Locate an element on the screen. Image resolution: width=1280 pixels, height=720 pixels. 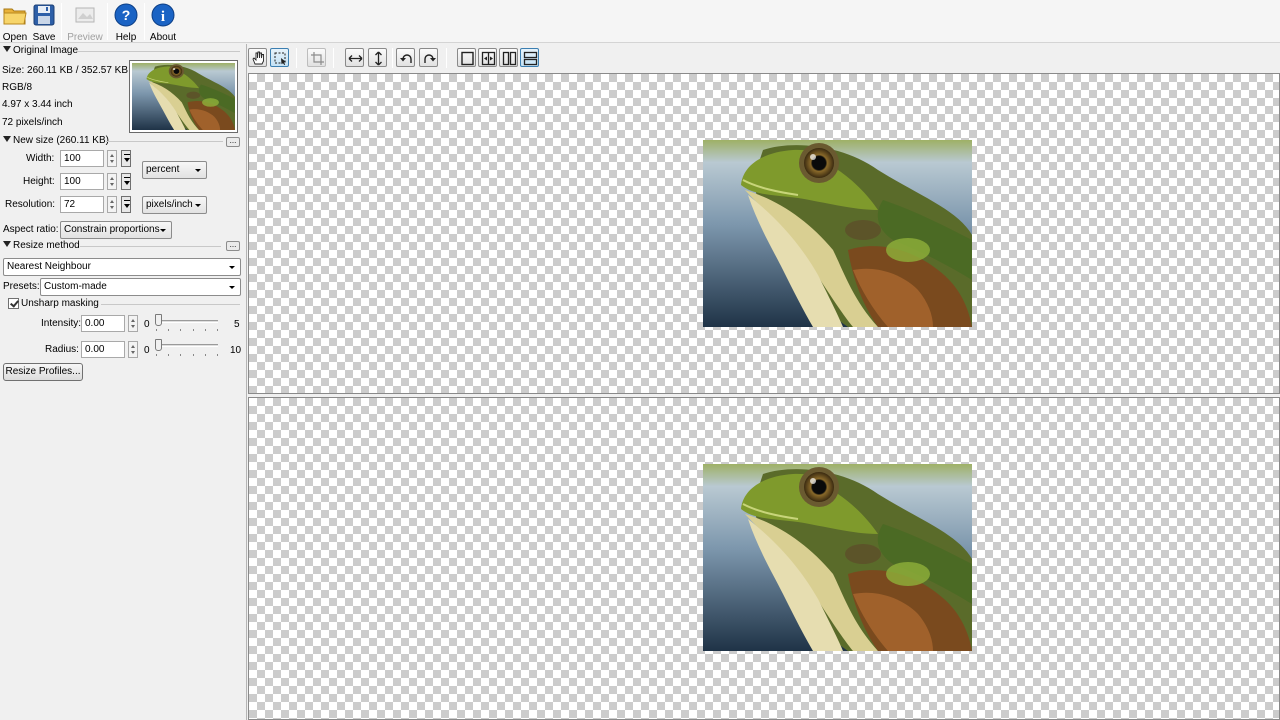
svg-text: i is located at coordinates (163, 17).